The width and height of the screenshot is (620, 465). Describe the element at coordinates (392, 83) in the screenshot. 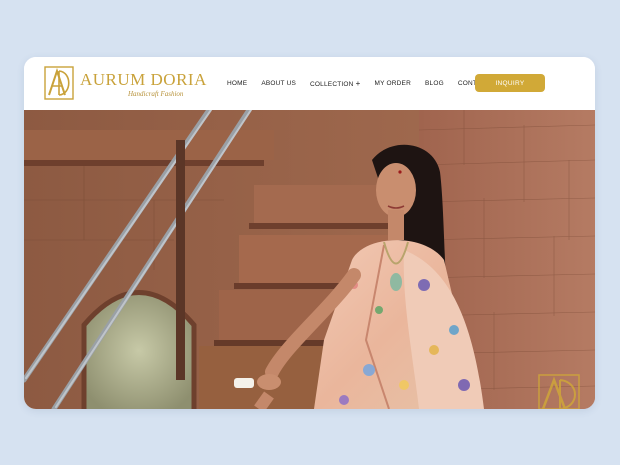

I see `nav-my-order: MY ORDER` at that location.